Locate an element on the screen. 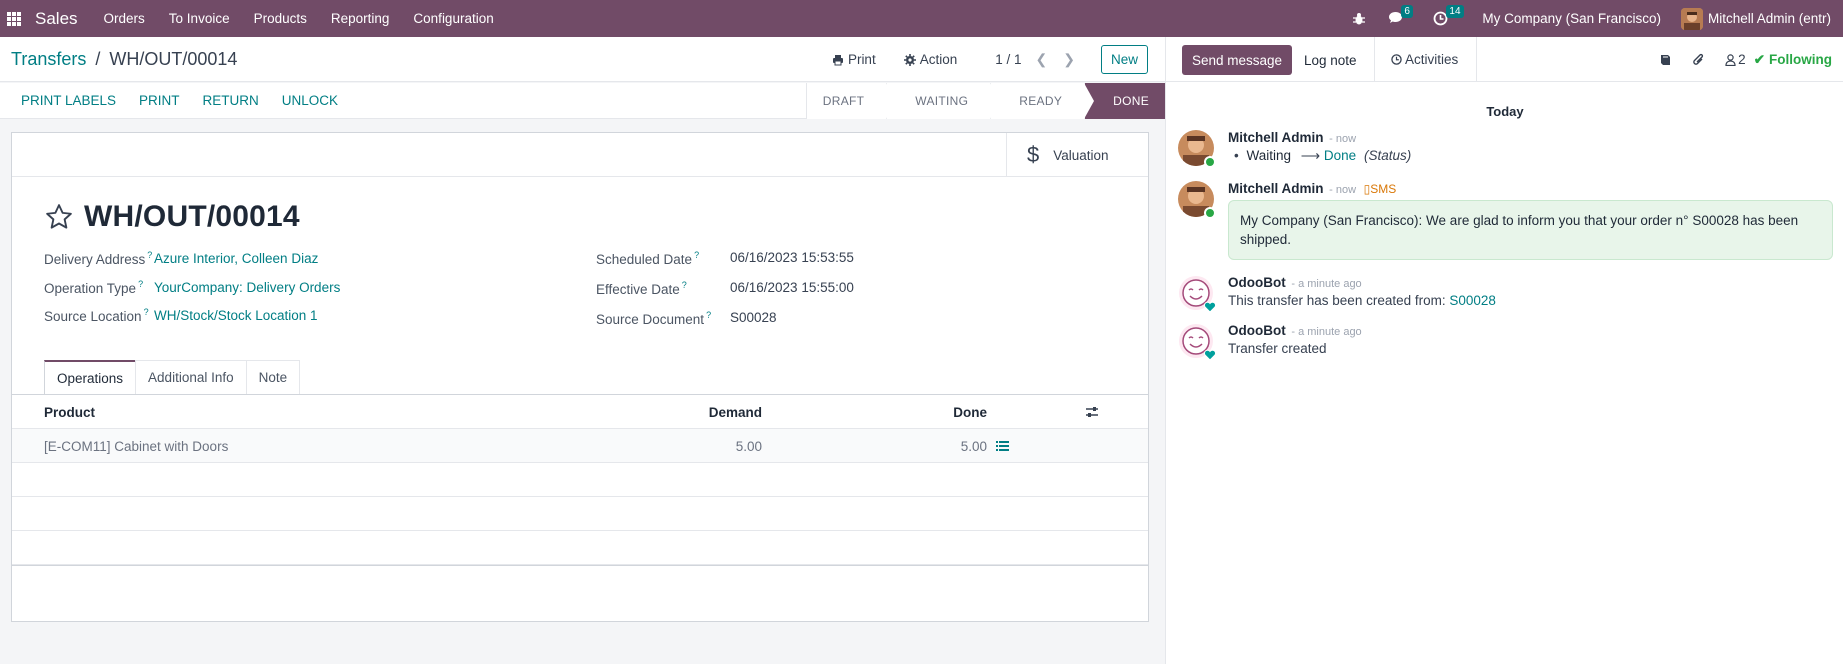  column-product: Product is located at coordinates (69, 412).